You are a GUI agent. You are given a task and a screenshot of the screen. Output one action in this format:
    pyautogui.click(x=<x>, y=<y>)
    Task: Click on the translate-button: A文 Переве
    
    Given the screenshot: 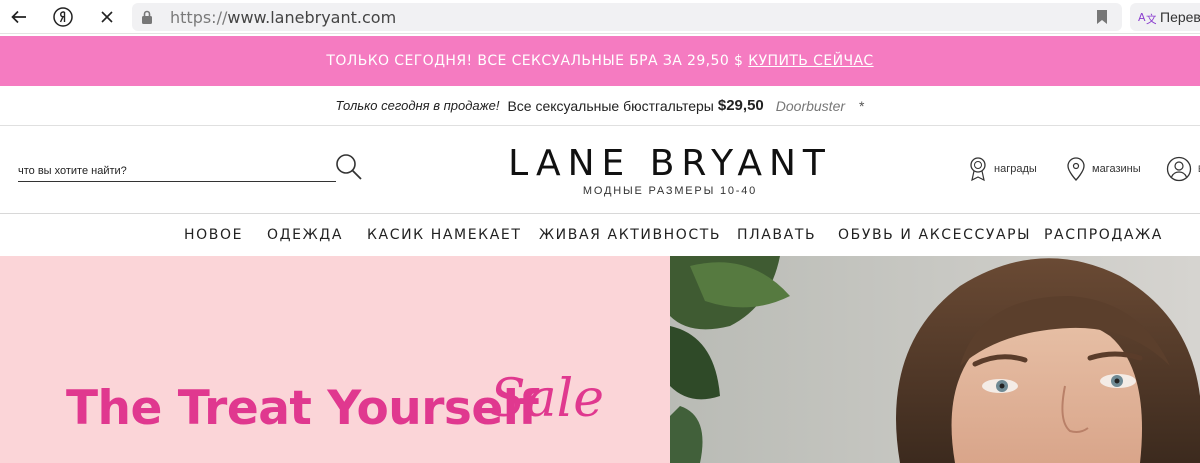 What is the action you would take?
    pyautogui.click(x=1165, y=17)
    